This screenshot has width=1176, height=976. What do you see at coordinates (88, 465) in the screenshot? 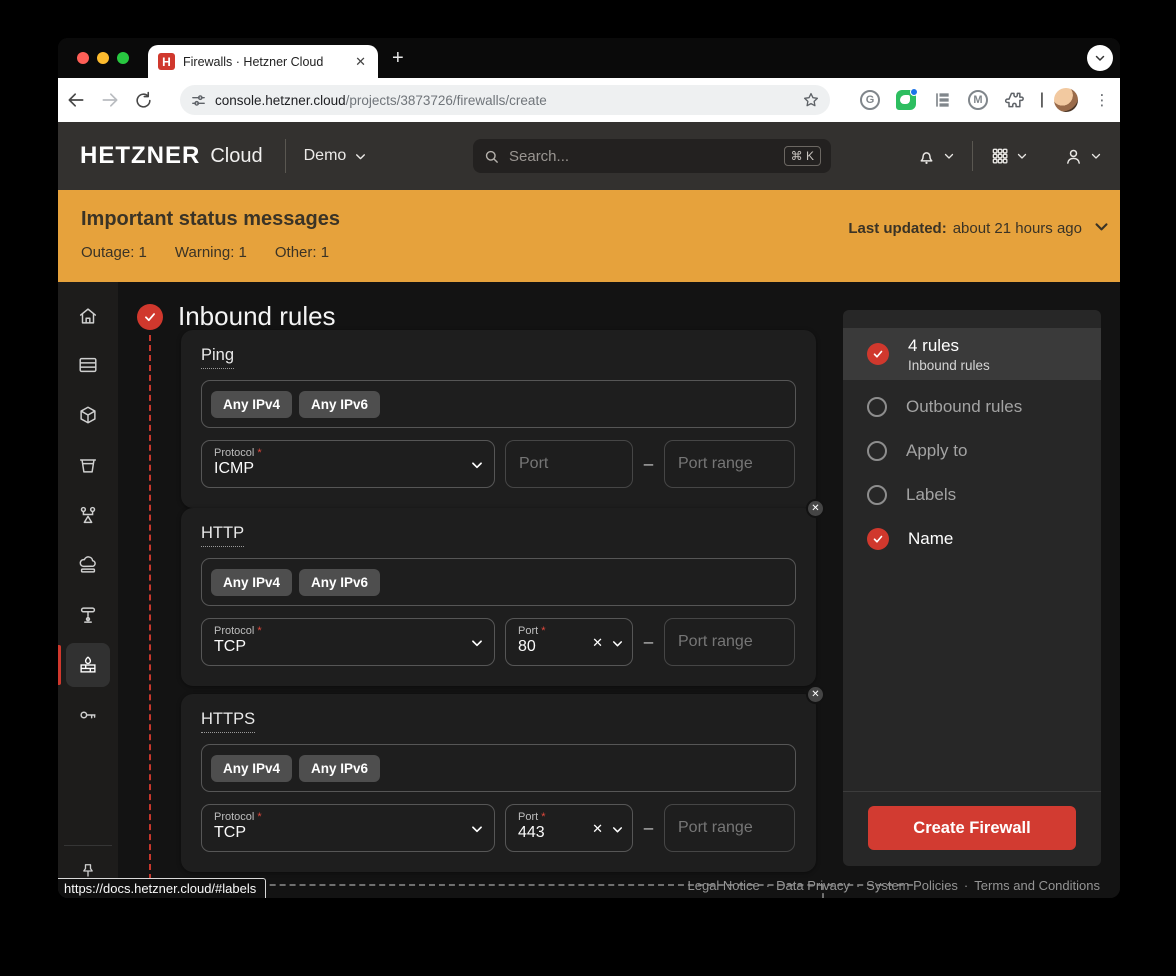
I see `sidebar-item-volumes` at bounding box center [88, 465].